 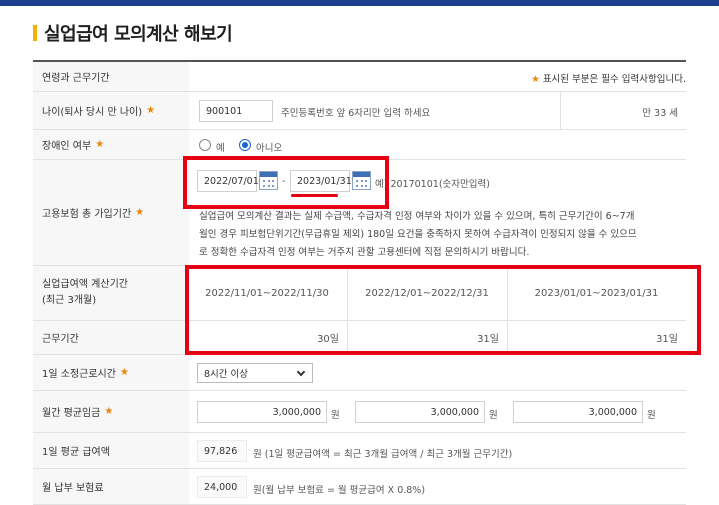 I want to click on start-calendar-icon, so click(x=268, y=180).